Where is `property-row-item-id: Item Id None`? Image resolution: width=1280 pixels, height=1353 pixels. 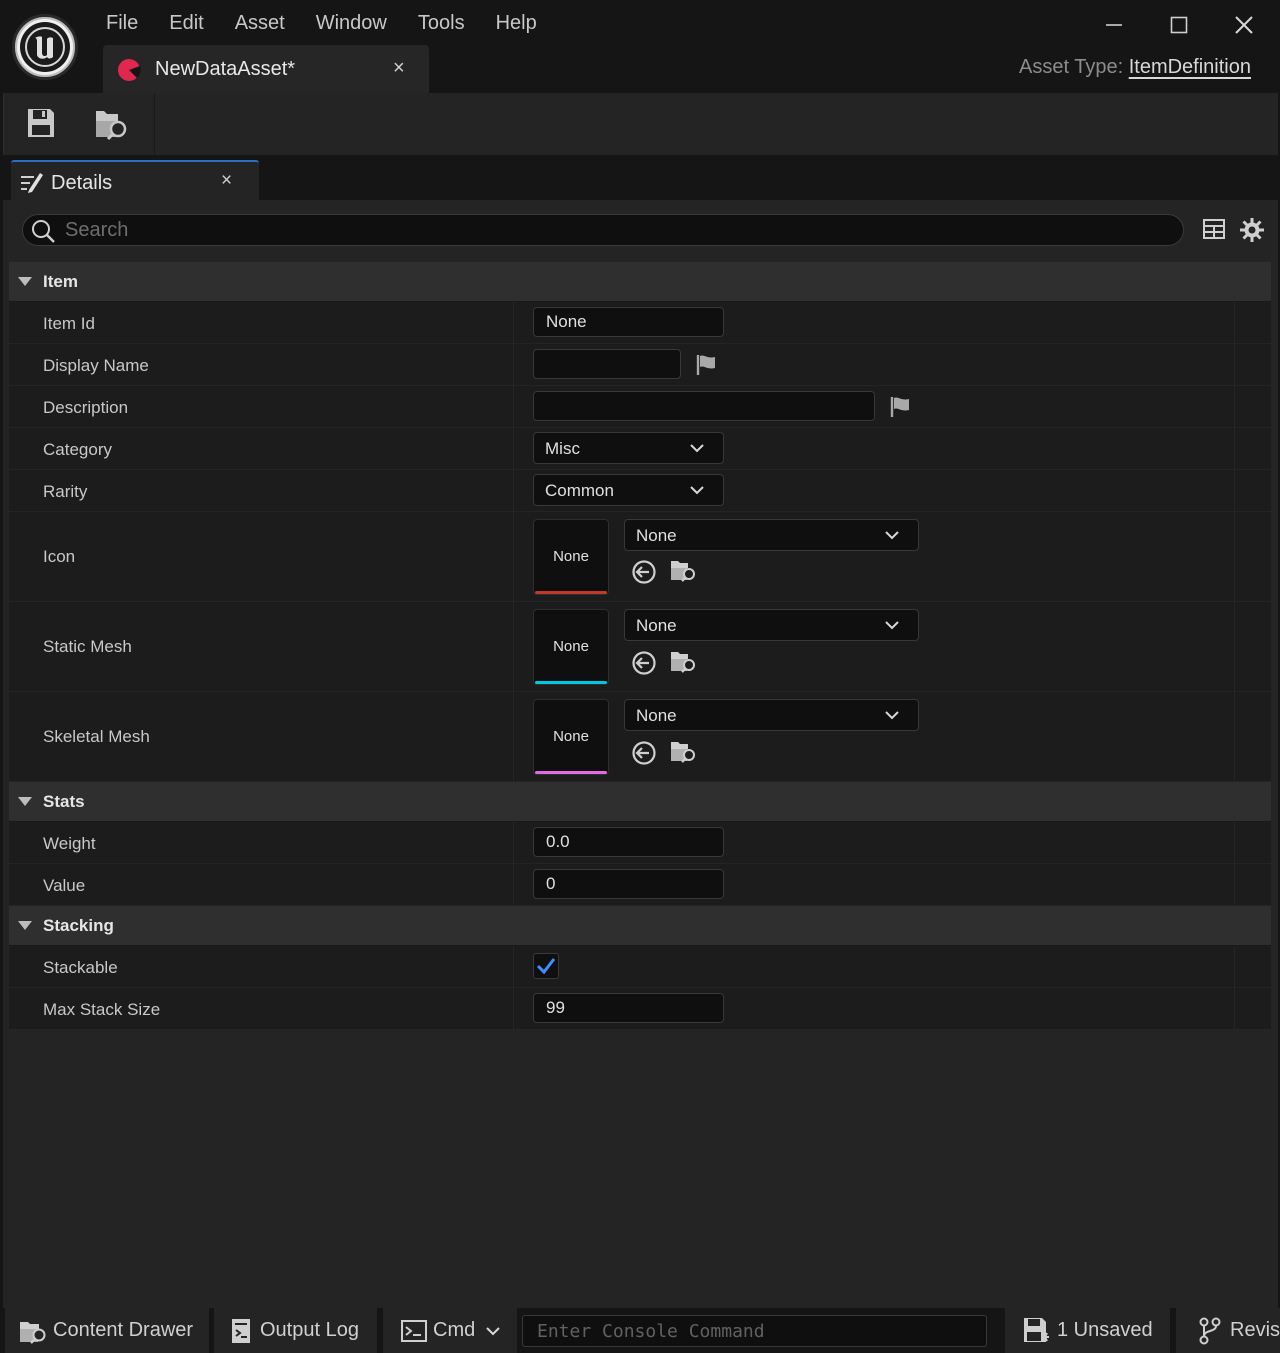 property-row-item-id: Item Id None is located at coordinates (640, 323).